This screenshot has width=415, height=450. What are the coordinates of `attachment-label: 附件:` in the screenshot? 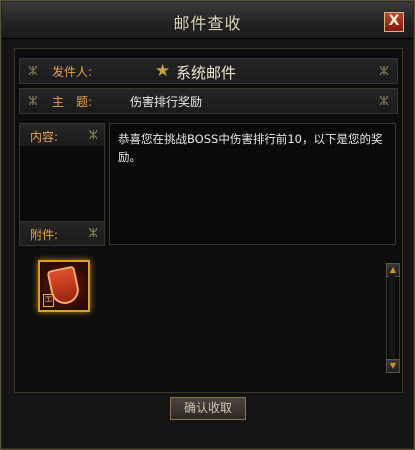 It's located at (44, 235).